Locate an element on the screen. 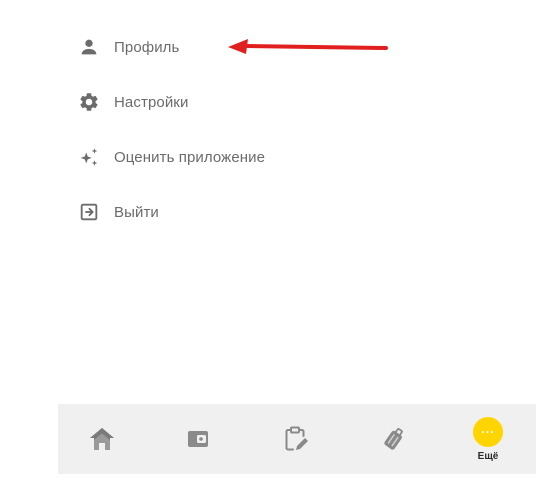 This screenshot has height=484, width=560. menu-item-profile: Профиль is located at coordinates (128, 47).